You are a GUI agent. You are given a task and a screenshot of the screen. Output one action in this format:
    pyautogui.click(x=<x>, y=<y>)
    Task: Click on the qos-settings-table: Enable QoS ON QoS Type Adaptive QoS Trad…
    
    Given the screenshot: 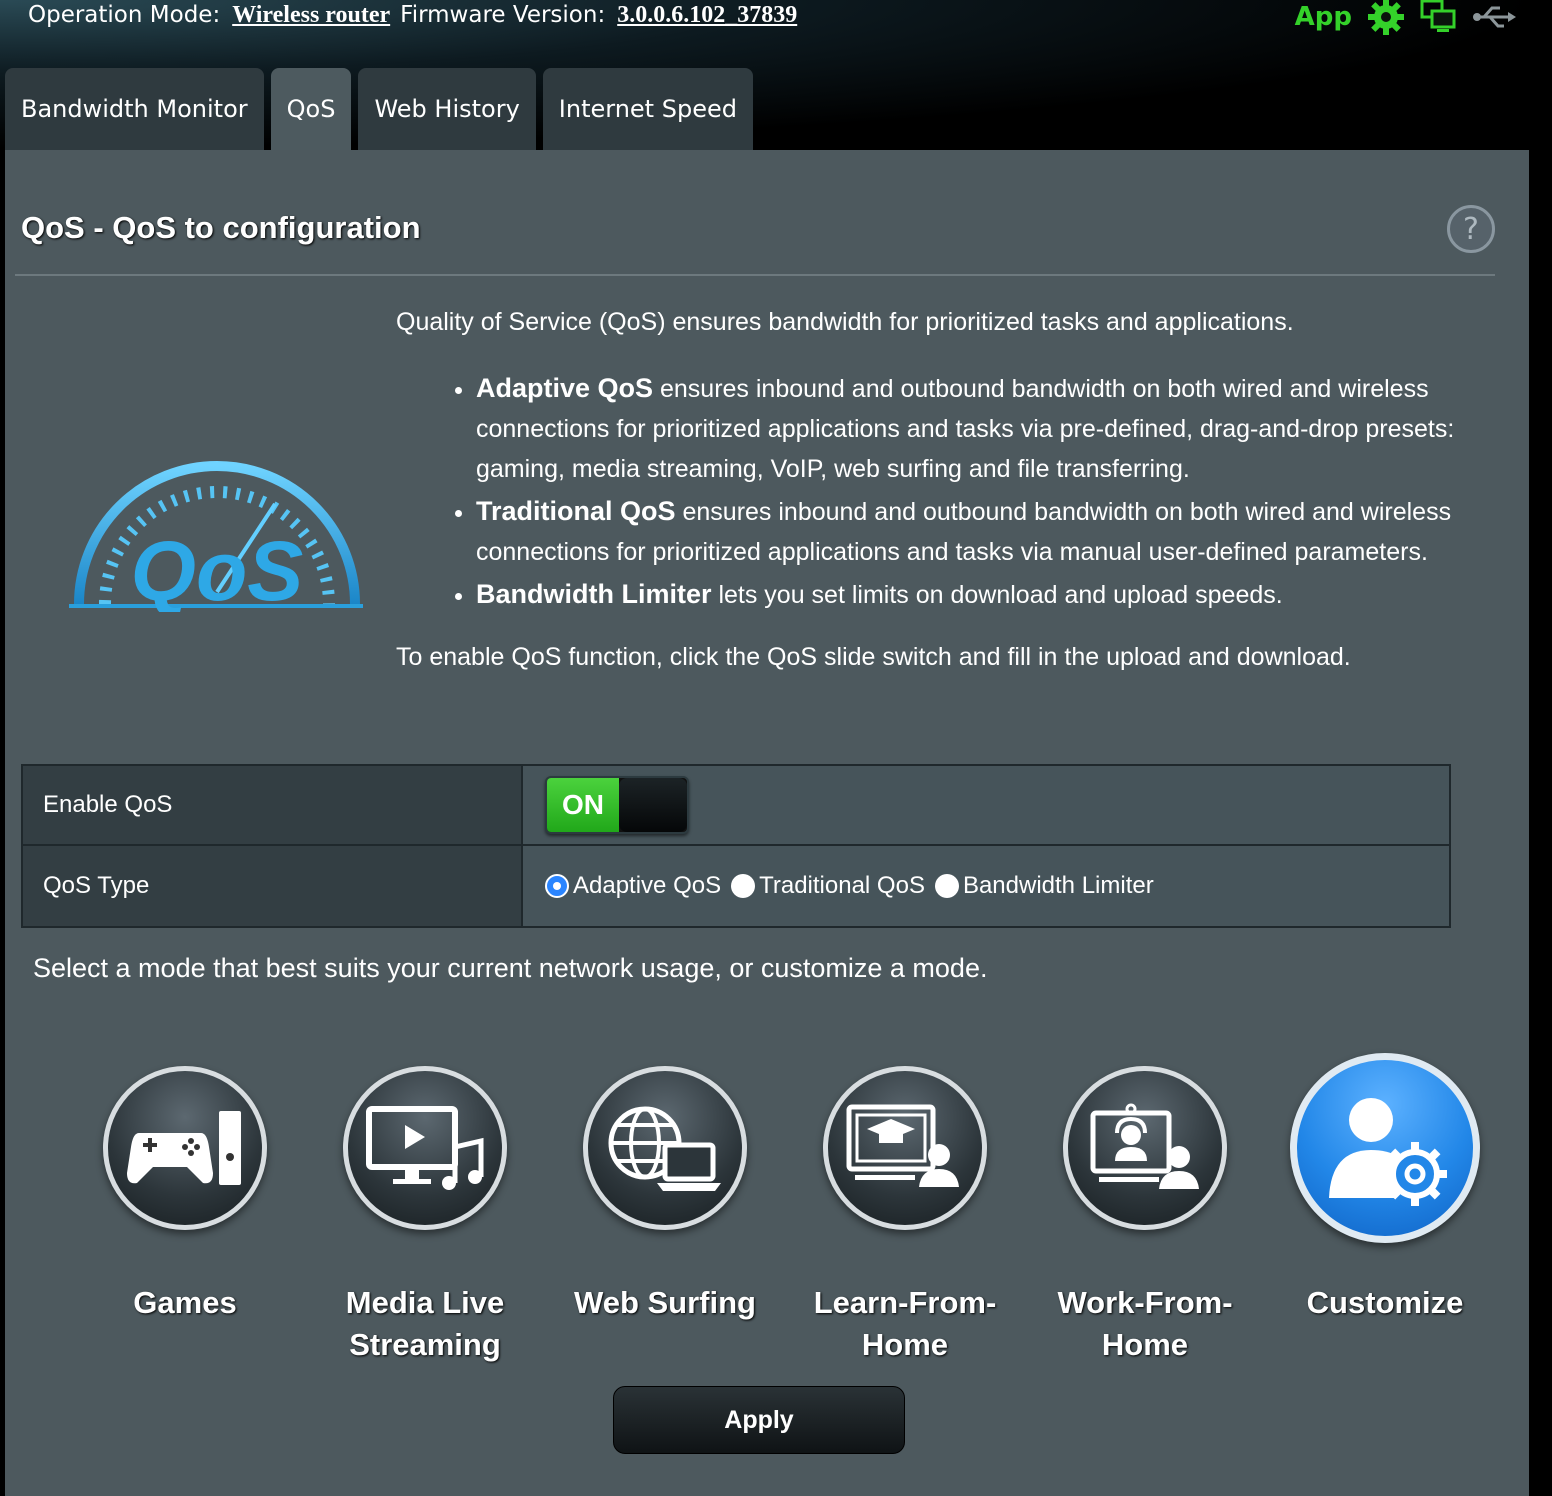 What is the action you would take?
    pyautogui.click(x=736, y=846)
    